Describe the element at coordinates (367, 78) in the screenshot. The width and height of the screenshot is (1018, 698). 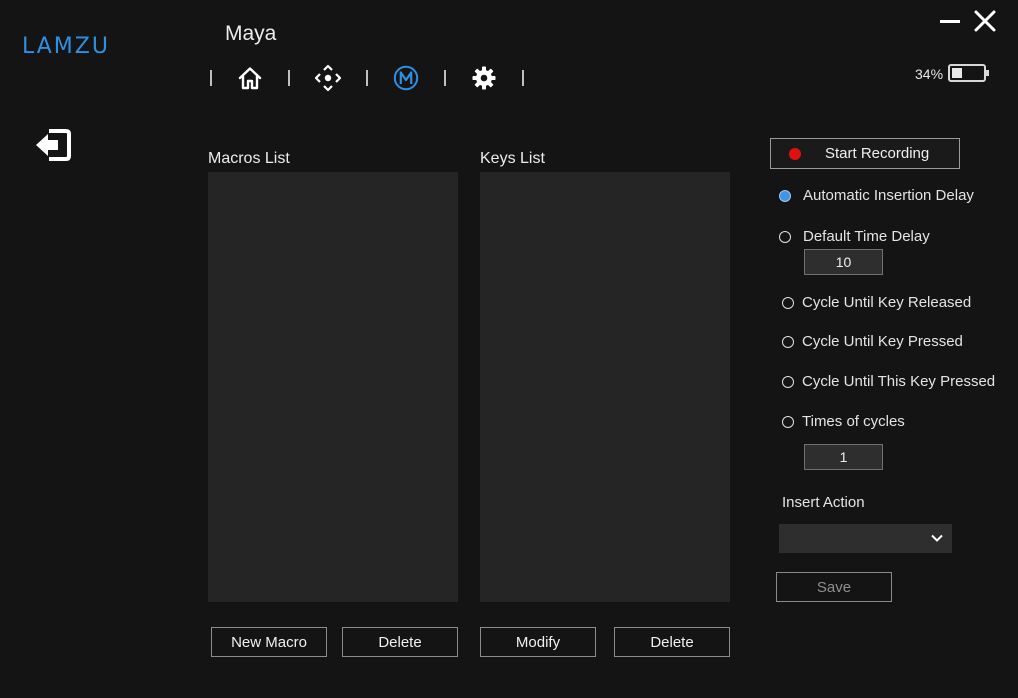
I see `top-nav` at that location.